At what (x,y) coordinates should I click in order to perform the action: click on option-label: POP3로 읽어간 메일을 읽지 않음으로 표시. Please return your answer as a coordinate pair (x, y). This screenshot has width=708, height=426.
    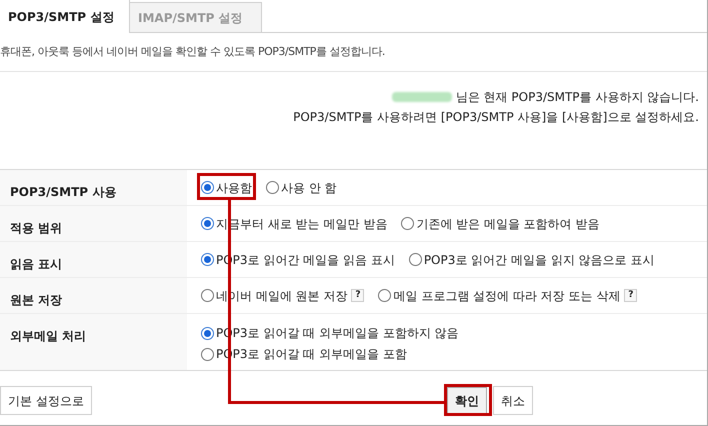
    Looking at the image, I should click on (539, 259).